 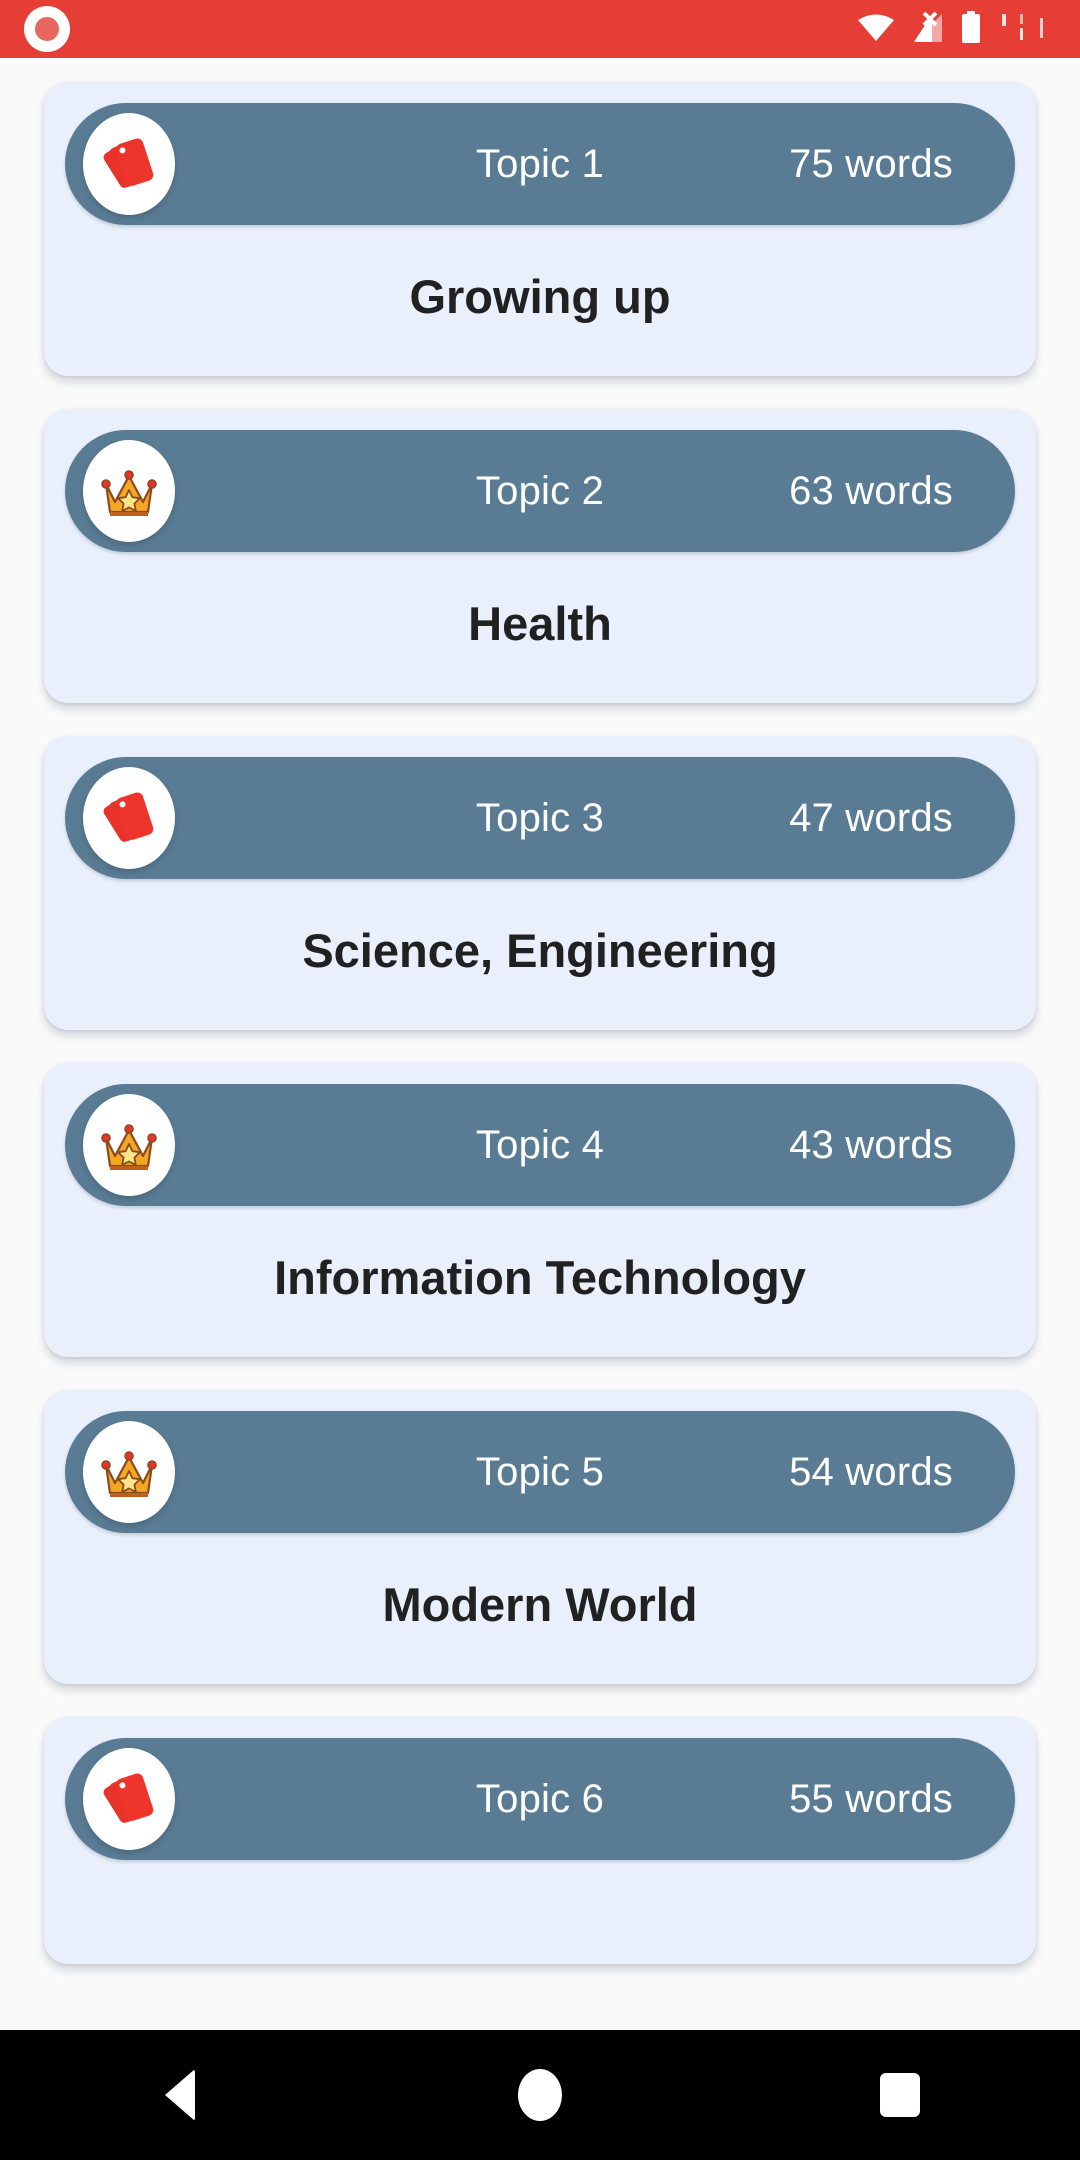 I want to click on cellular-signal-off-icon, so click(x=927, y=29).